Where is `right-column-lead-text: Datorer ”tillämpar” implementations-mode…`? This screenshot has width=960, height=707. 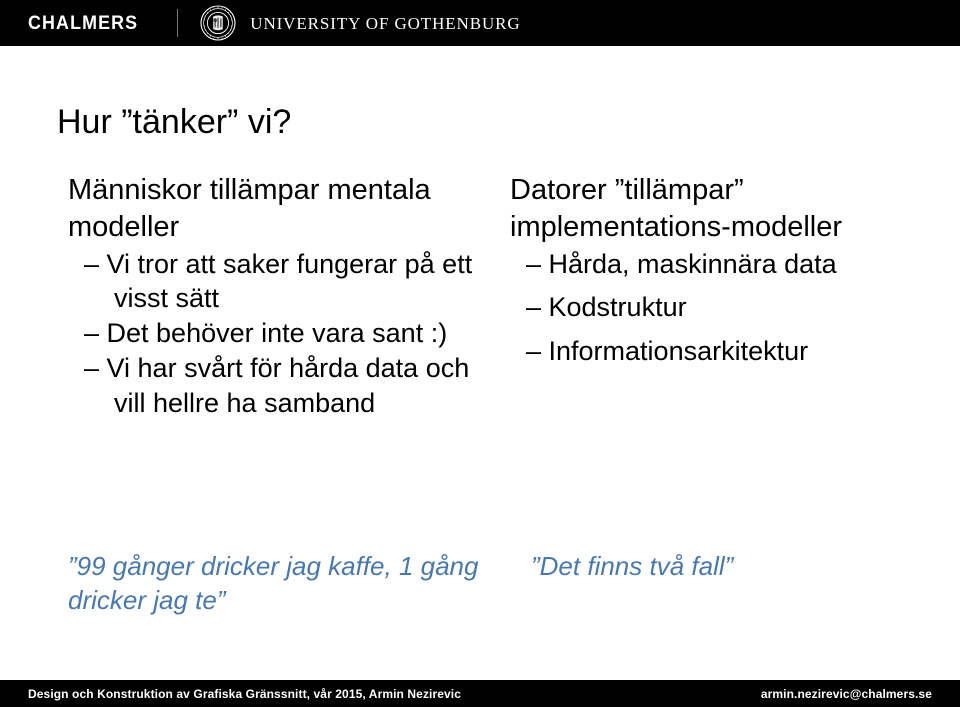
right-column-lead-text: Datorer ”tillämpar” implementations-mode… is located at coordinates (676, 208).